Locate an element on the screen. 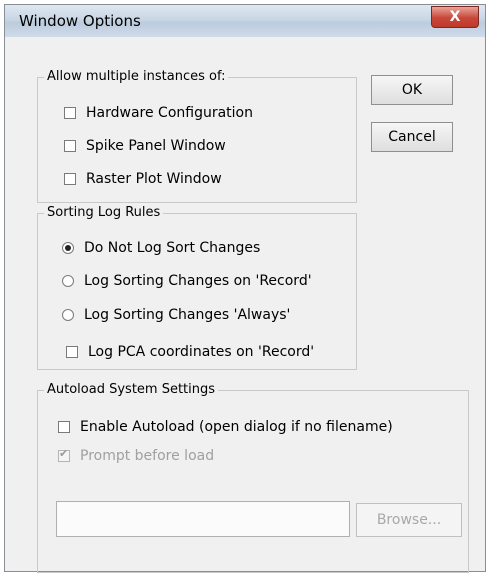 Image resolution: width=494 pixels, height=581 pixels. close-icon: X is located at coordinates (455, 17).